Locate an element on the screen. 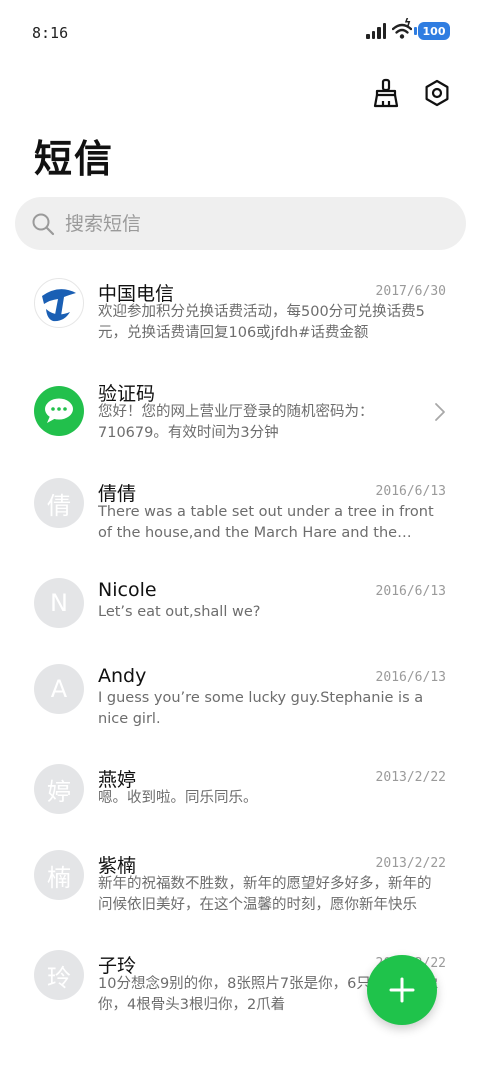 The width and height of the screenshot is (480, 1067). settings-icon is located at coordinates (437, 93).